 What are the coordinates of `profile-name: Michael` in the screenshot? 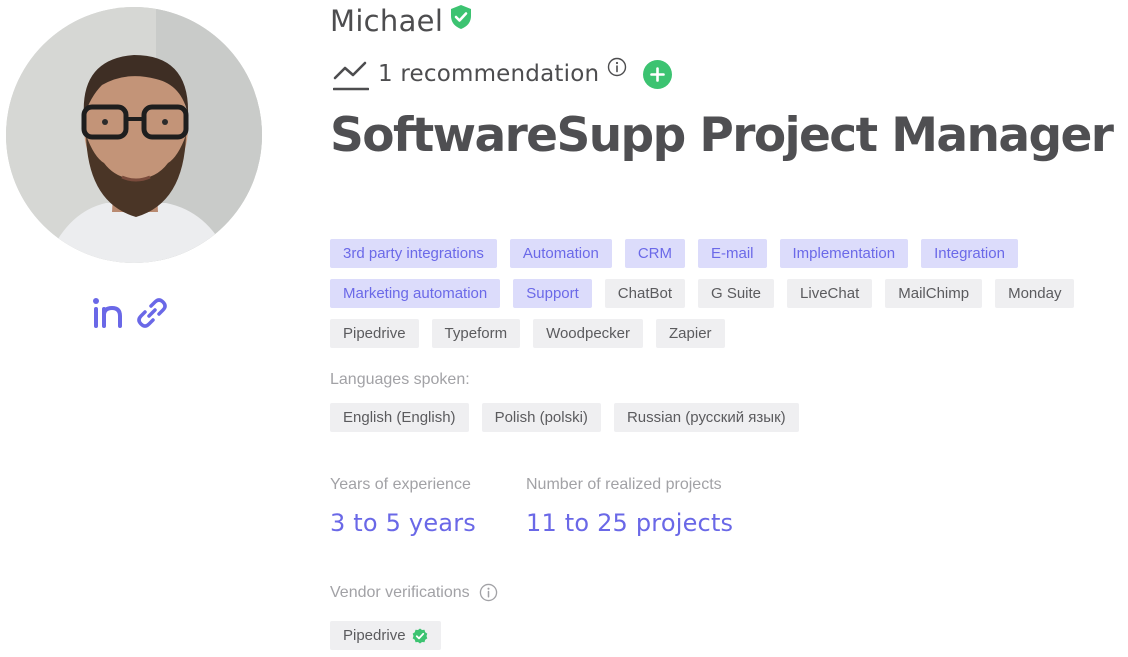 It's located at (387, 21).